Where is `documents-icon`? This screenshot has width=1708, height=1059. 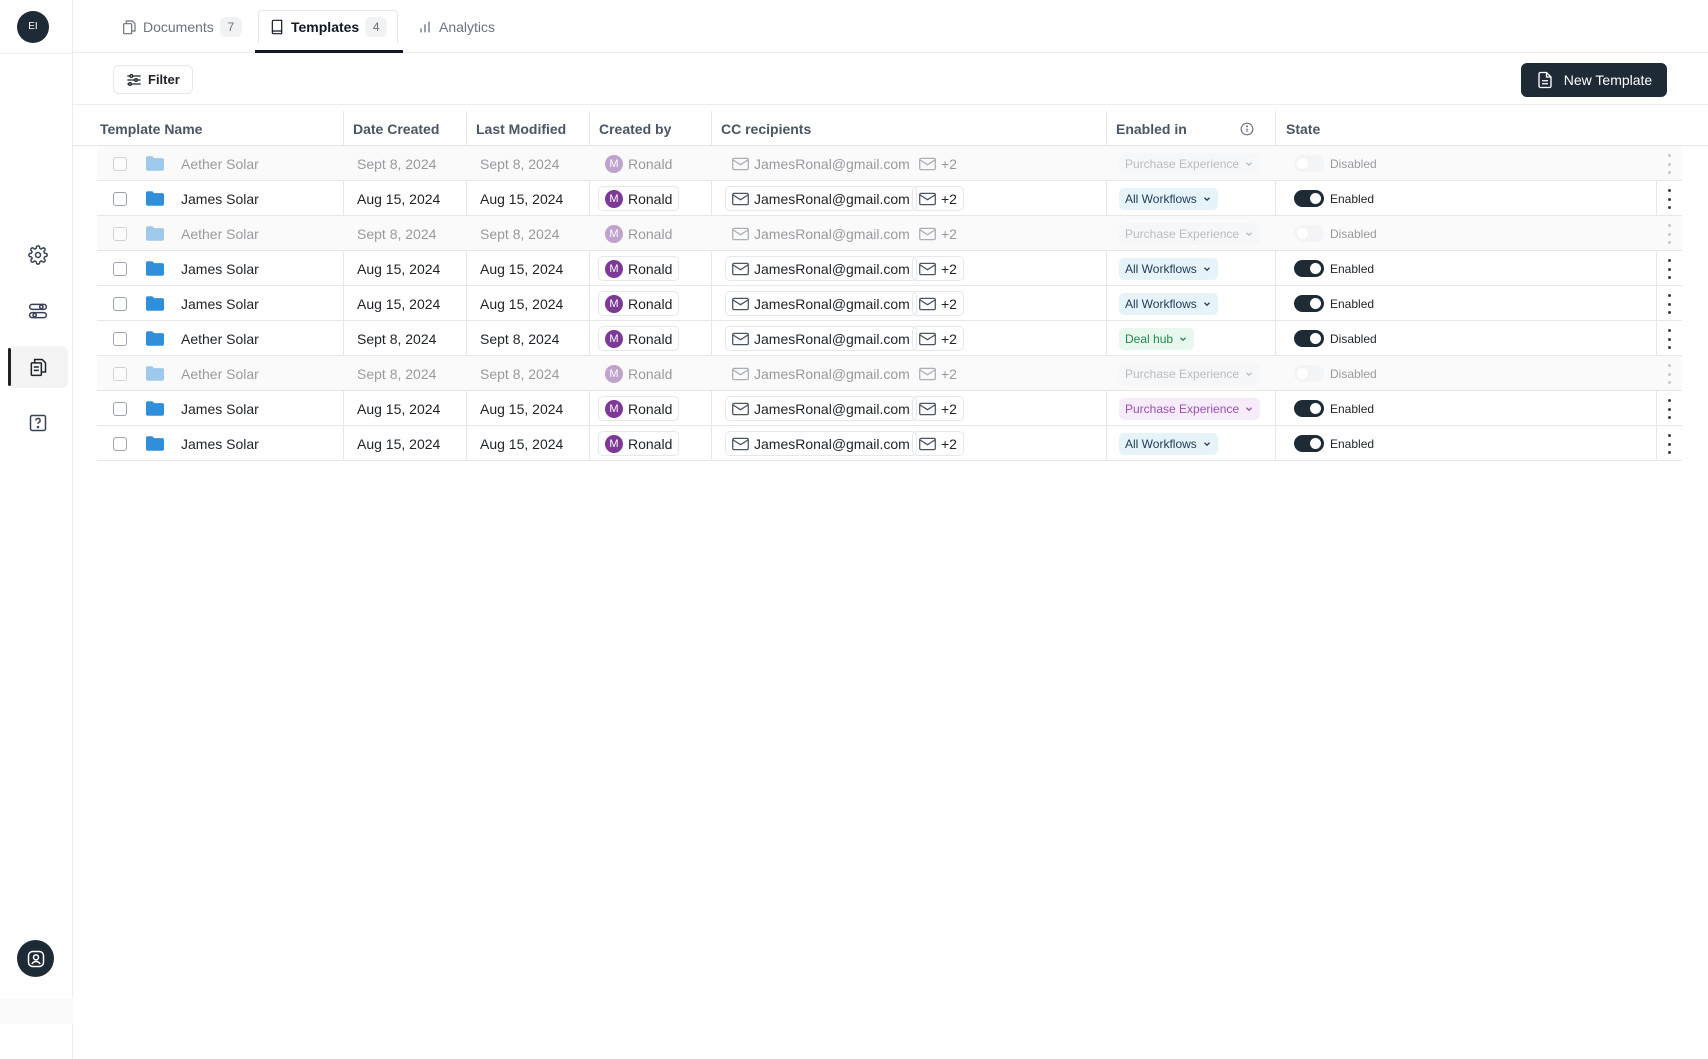 documents-icon is located at coordinates (38, 367).